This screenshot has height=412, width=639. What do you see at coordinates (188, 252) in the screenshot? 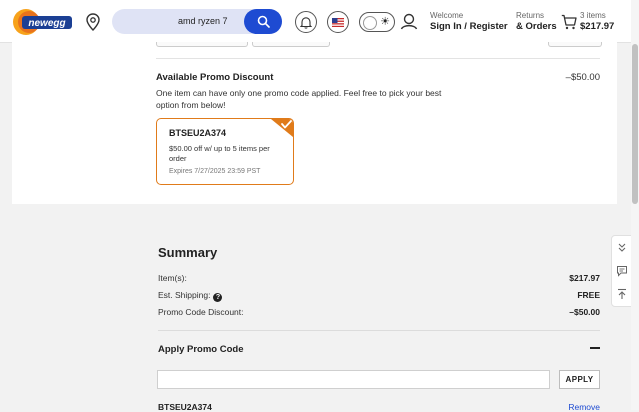
I see `summary-title: Summary` at bounding box center [188, 252].